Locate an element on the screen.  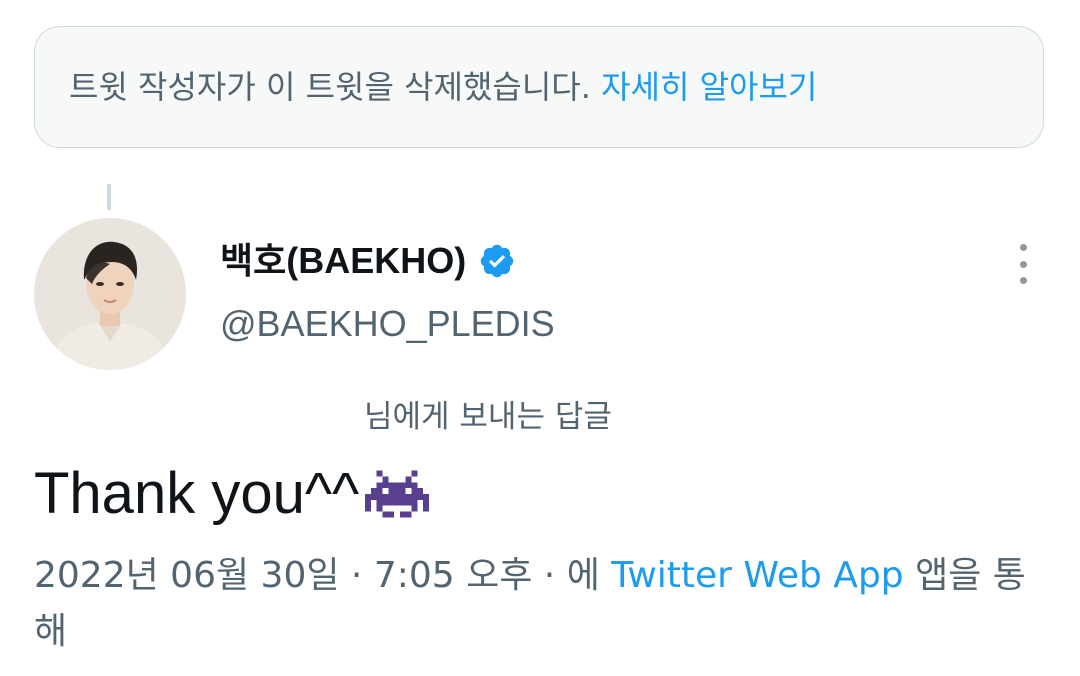
author-display-name: 백호(BAEKHO) is located at coordinates (368, 261).